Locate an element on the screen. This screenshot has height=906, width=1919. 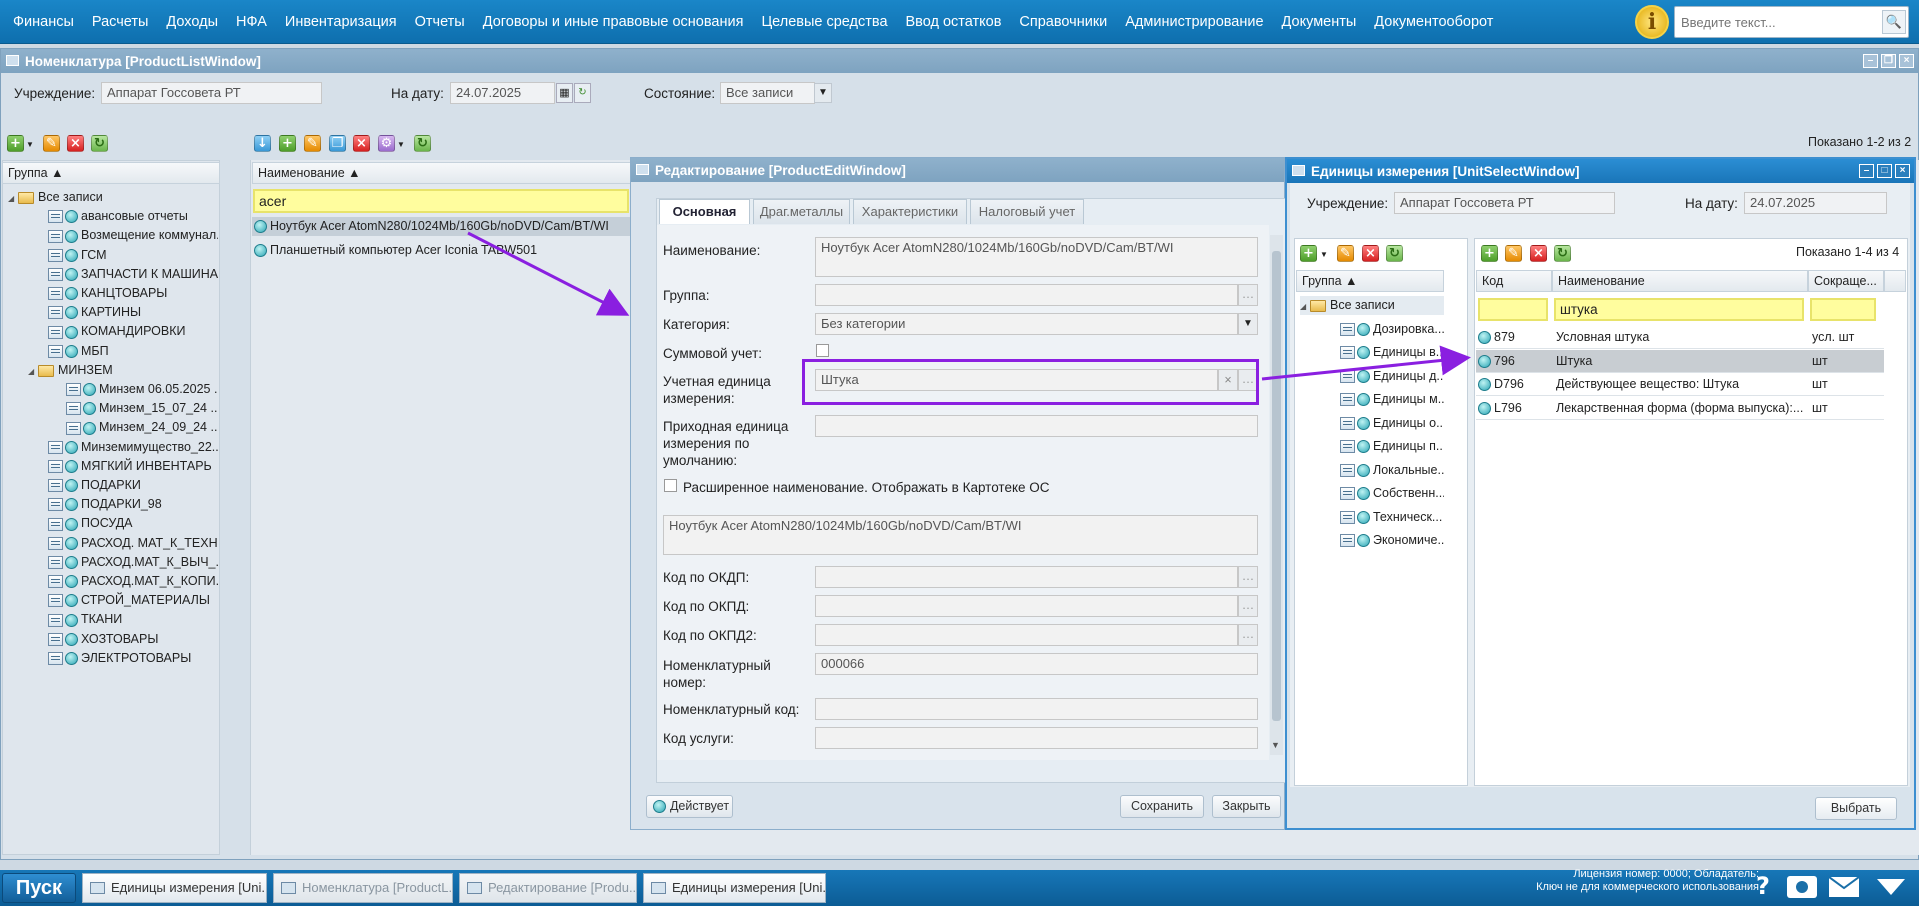
start-button: Пуск is located at coordinates (39, 888).